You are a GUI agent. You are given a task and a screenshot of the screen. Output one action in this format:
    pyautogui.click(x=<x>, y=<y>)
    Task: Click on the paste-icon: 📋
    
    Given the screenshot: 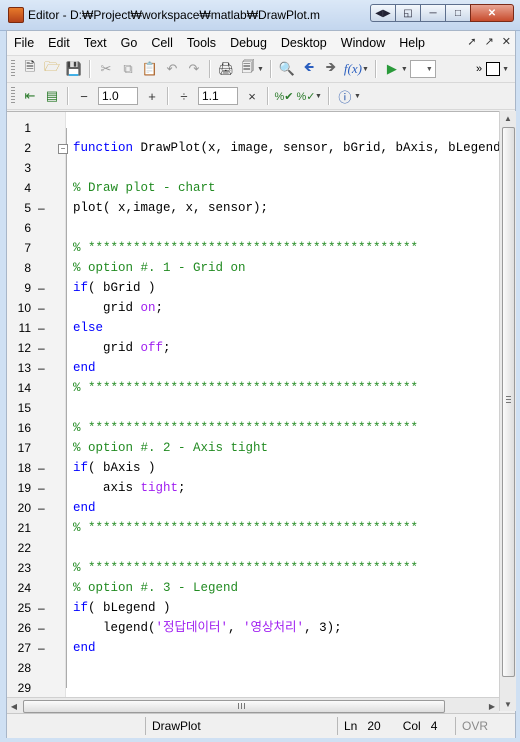 What is the action you would take?
    pyautogui.click(x=150, y=69)
    